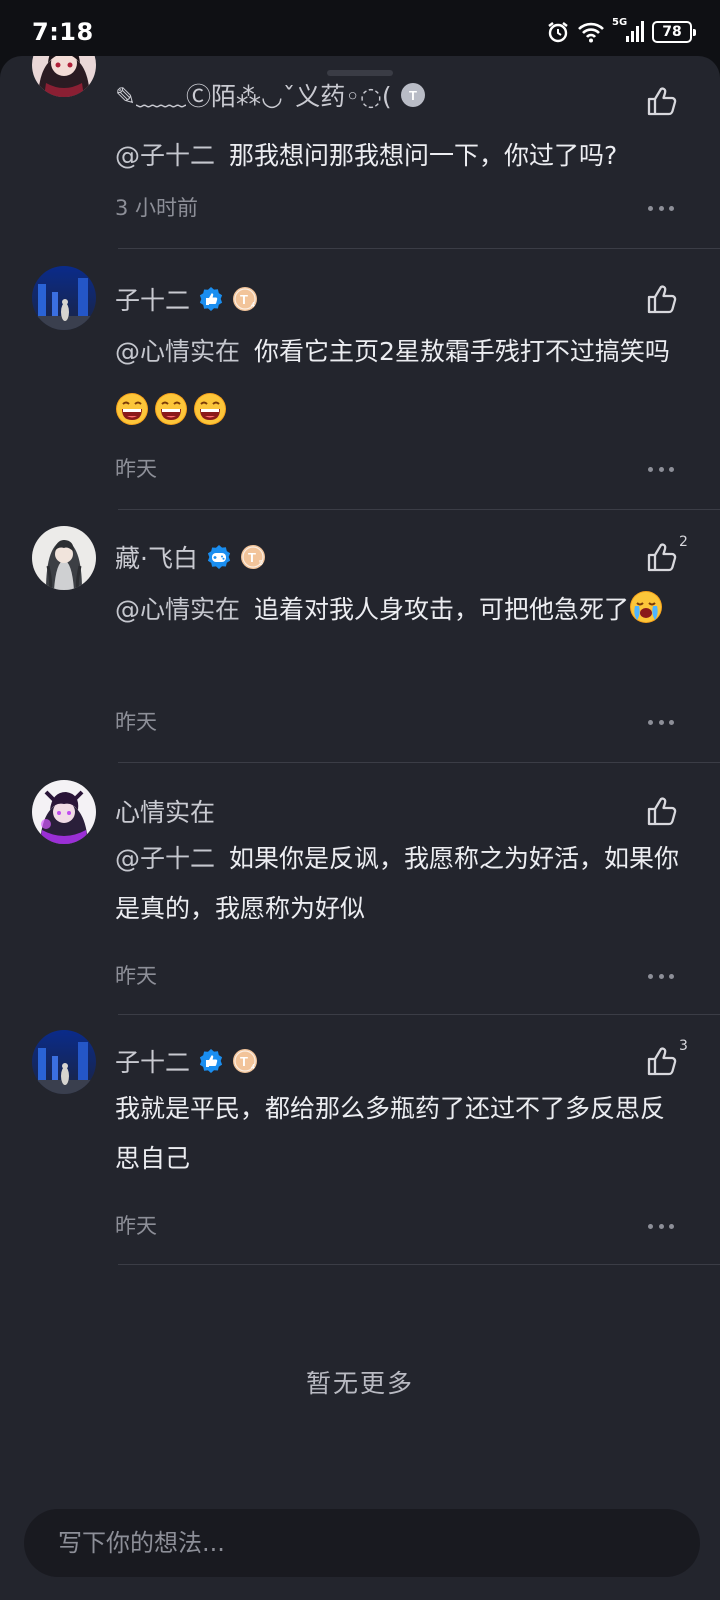 The width and height of the screenshot is (720, 1600). I want to click on like-count: 3, so click(683, 1046).